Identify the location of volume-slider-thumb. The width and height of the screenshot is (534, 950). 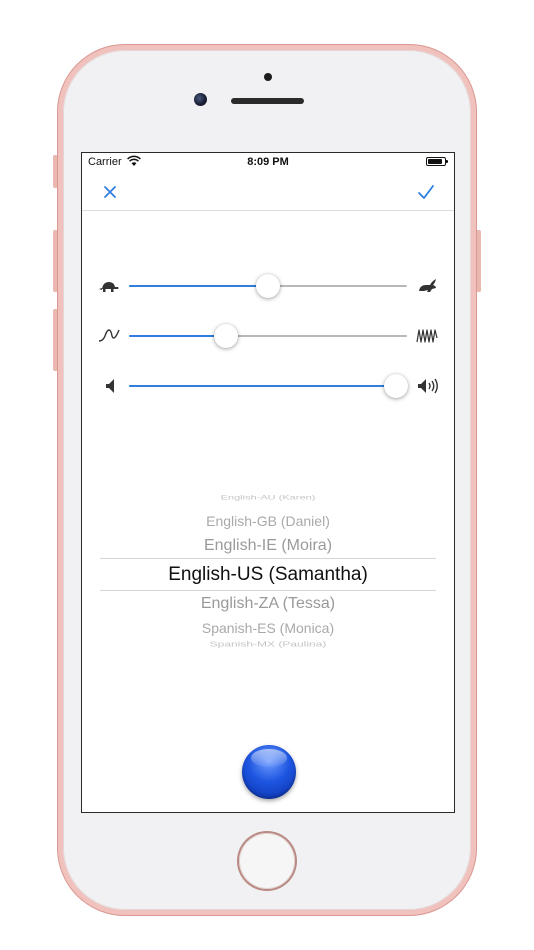
(395, 386).